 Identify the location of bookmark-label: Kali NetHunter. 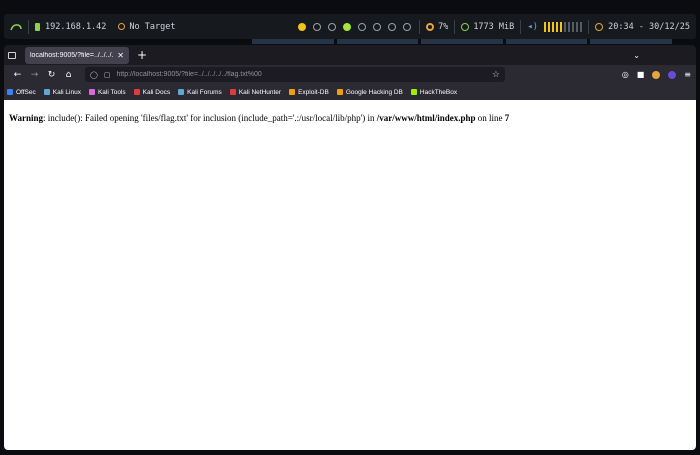
(260, 92).